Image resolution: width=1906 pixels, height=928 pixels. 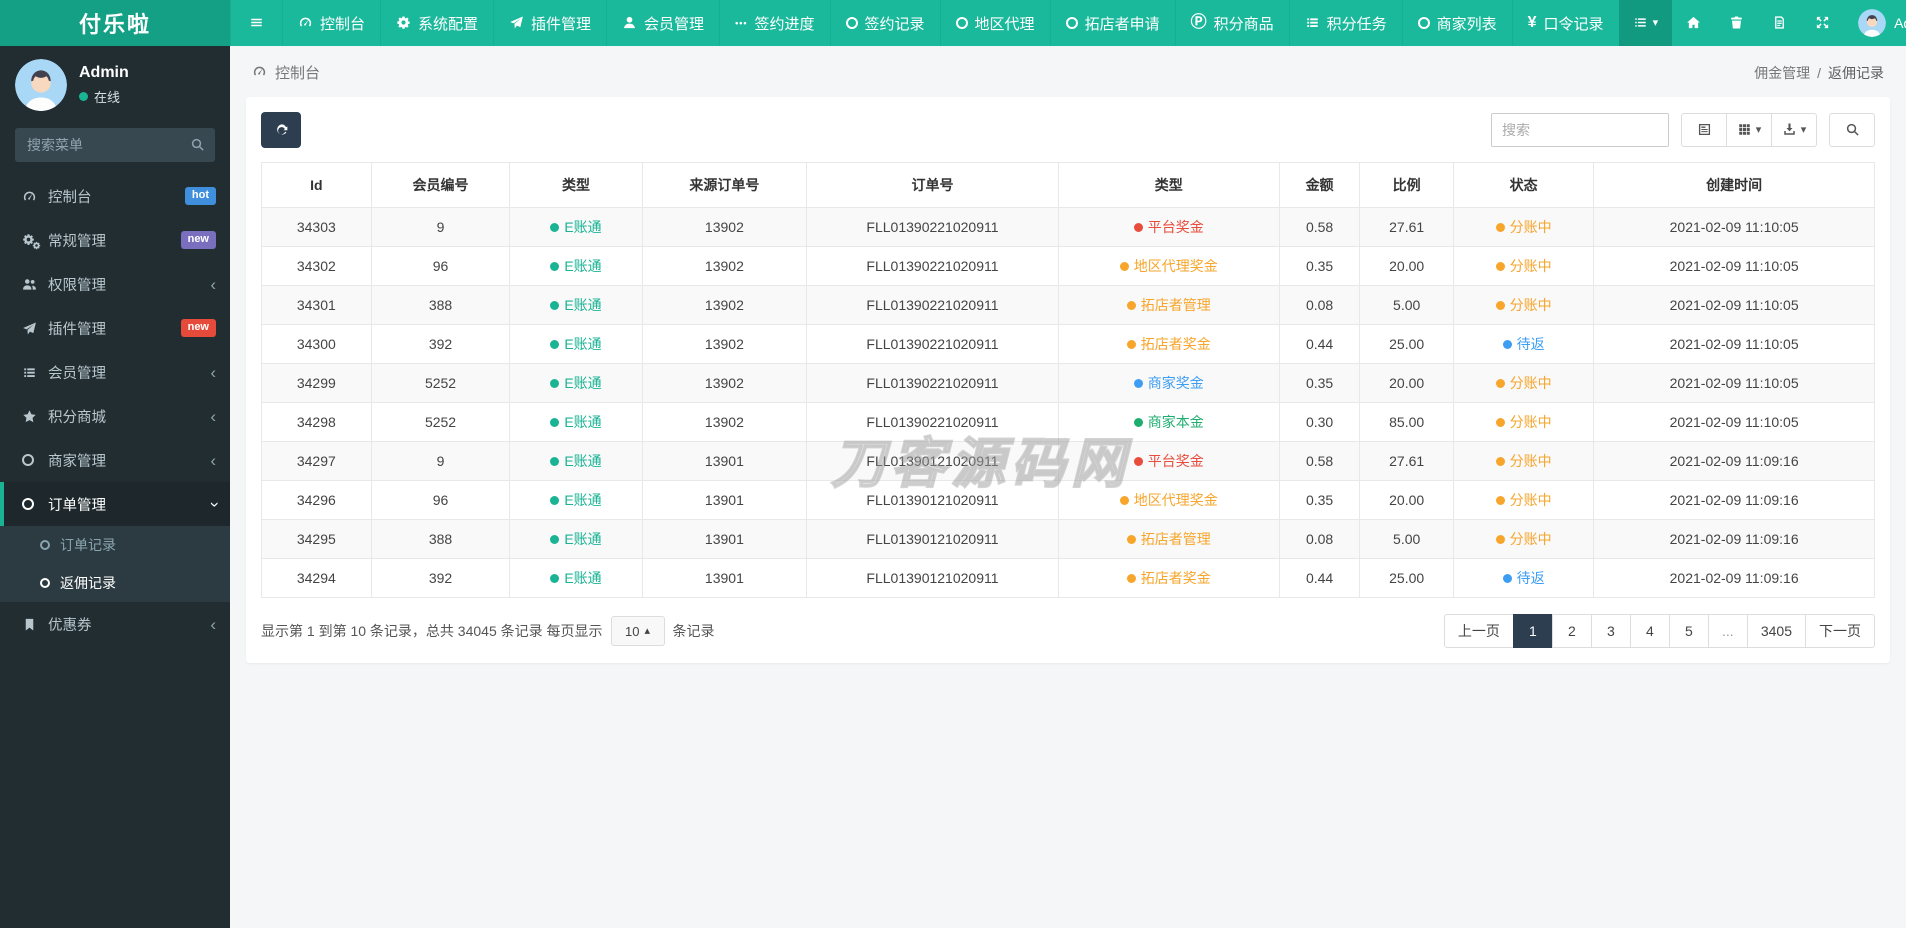 What do you see at coordinates (35, 416) in the screenshot?
I see `star-icon` at bounding box center [35, 416].